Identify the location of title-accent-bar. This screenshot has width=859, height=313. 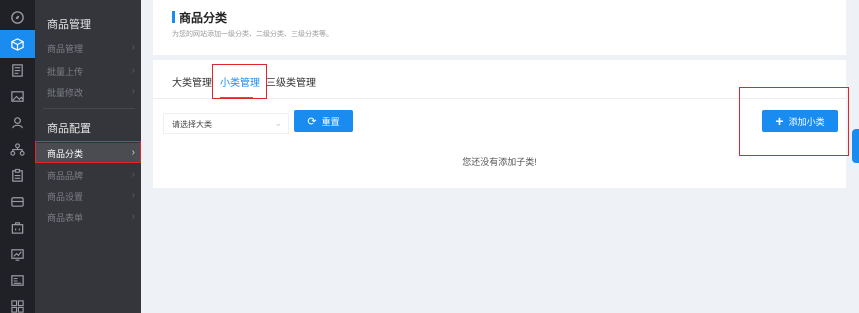
(173, 17).